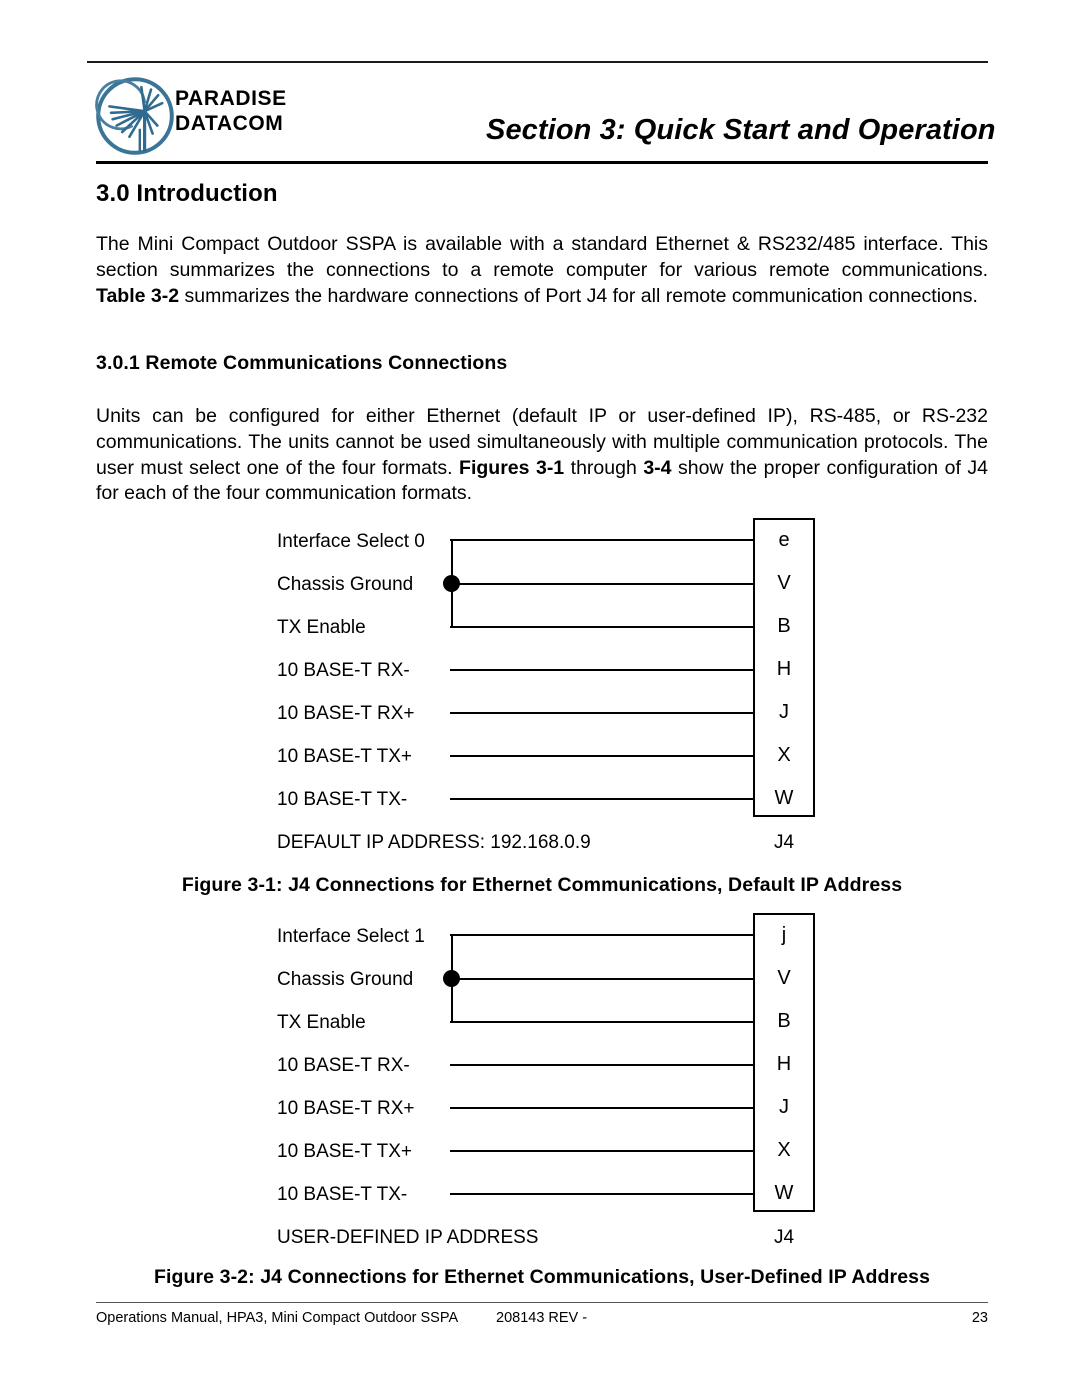 The height and width of the screenshot is (1397, 1080). I want to click on logo-line-paradise: PARADISE, so click(231, 98).